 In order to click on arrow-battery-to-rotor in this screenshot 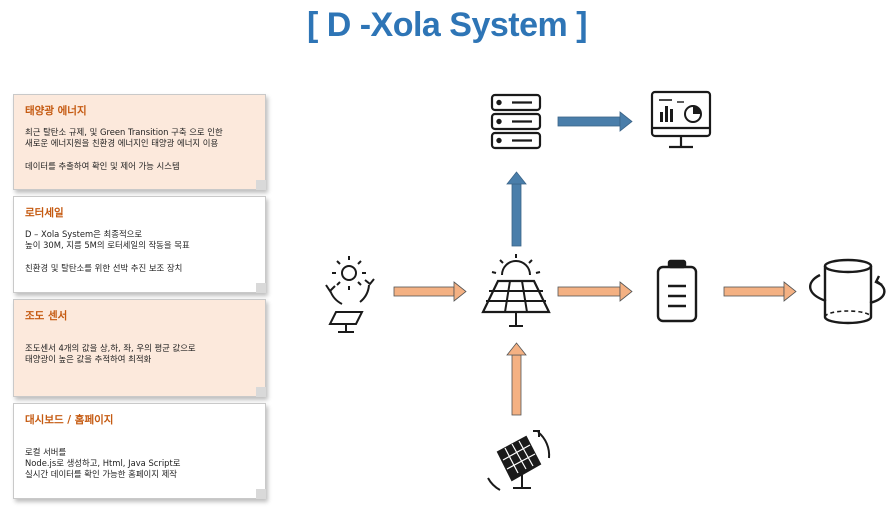, I will do `click(760, 291)`.